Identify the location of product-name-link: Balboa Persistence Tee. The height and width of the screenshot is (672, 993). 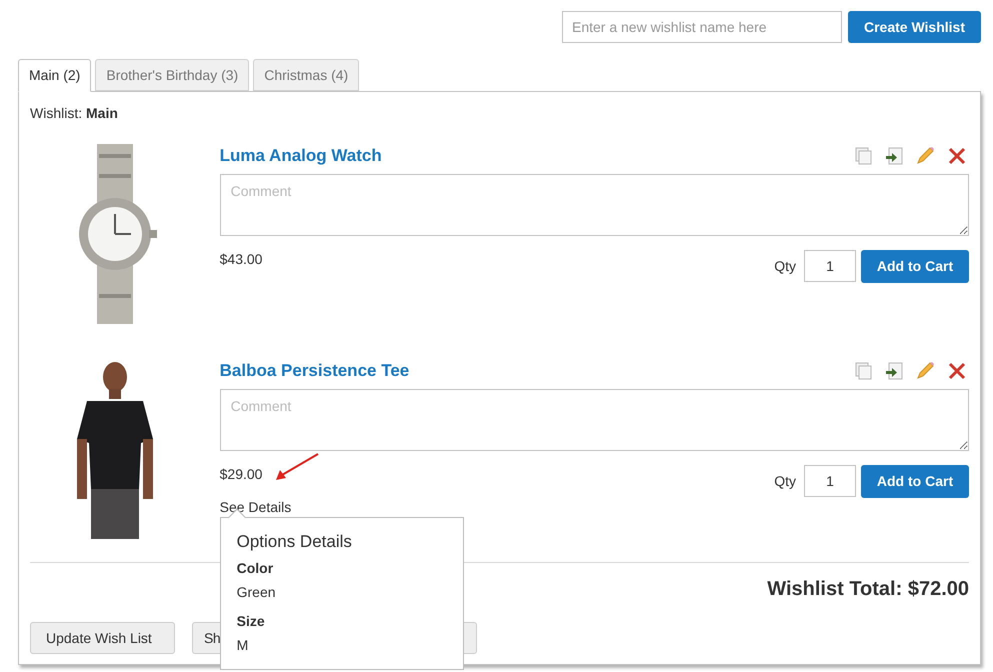
(315, 371).